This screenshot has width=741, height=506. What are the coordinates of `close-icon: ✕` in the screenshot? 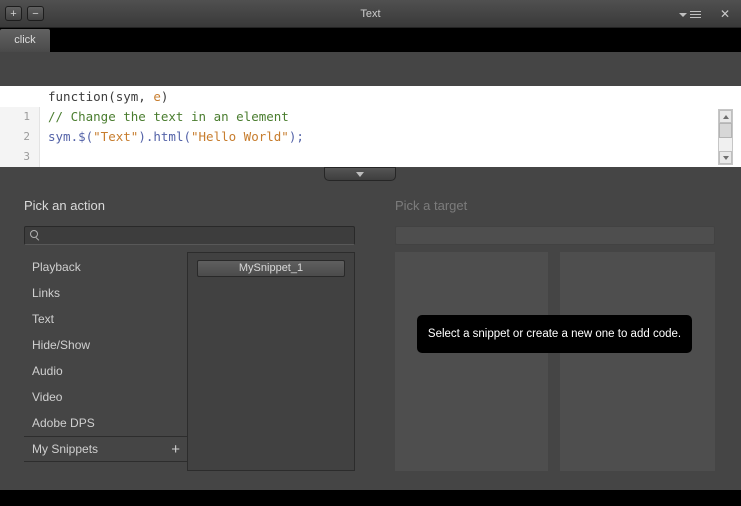 It's located at (725, 14).